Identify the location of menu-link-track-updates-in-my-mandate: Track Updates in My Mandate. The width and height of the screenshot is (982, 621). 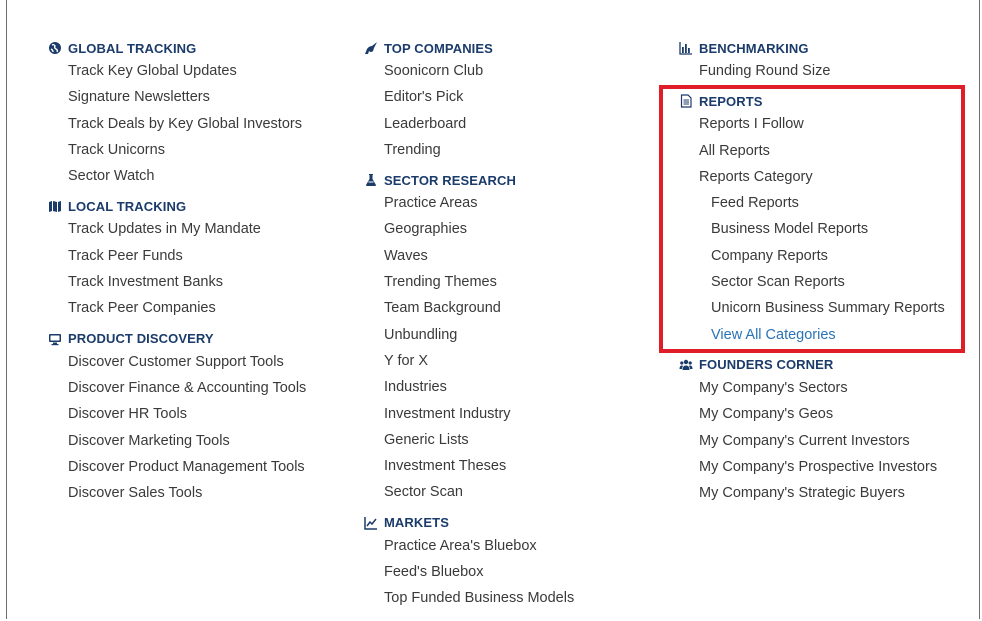
(177, 229).